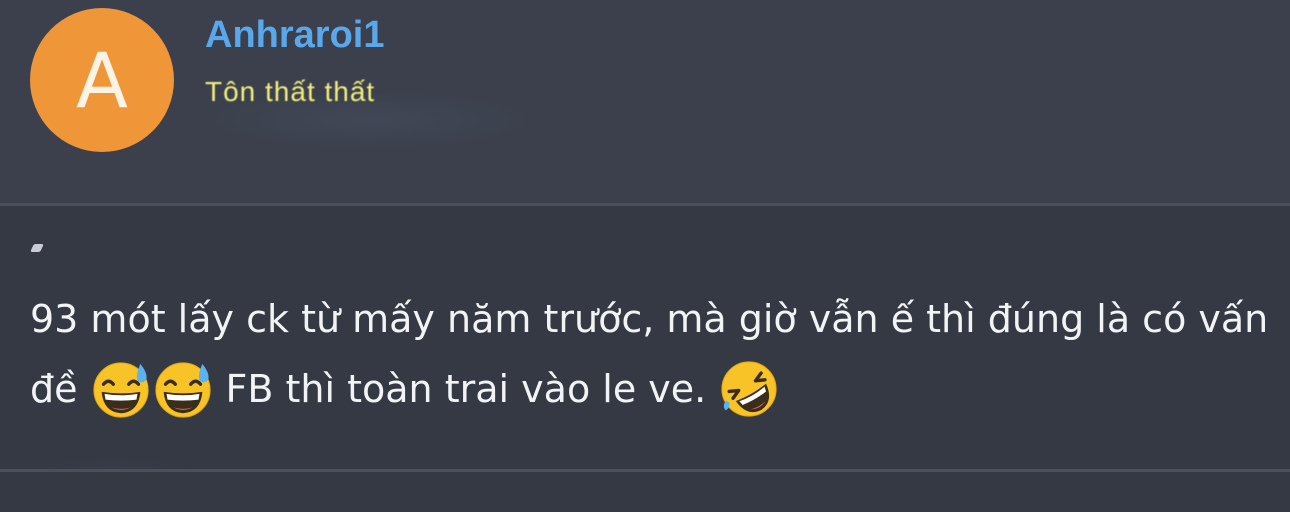  I want to click on avatar: A, so click(102, 80).